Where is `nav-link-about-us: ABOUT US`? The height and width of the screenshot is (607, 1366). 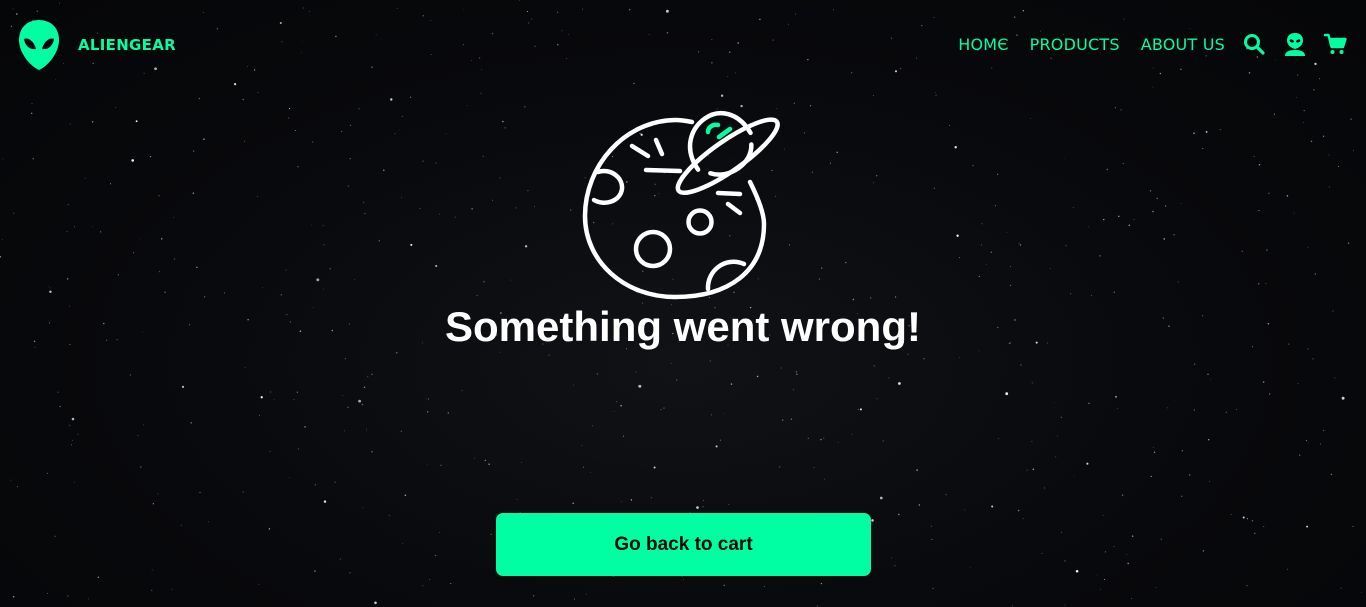
nav-link-about-us: ABOUT US is located at coordinates (1183, 44).